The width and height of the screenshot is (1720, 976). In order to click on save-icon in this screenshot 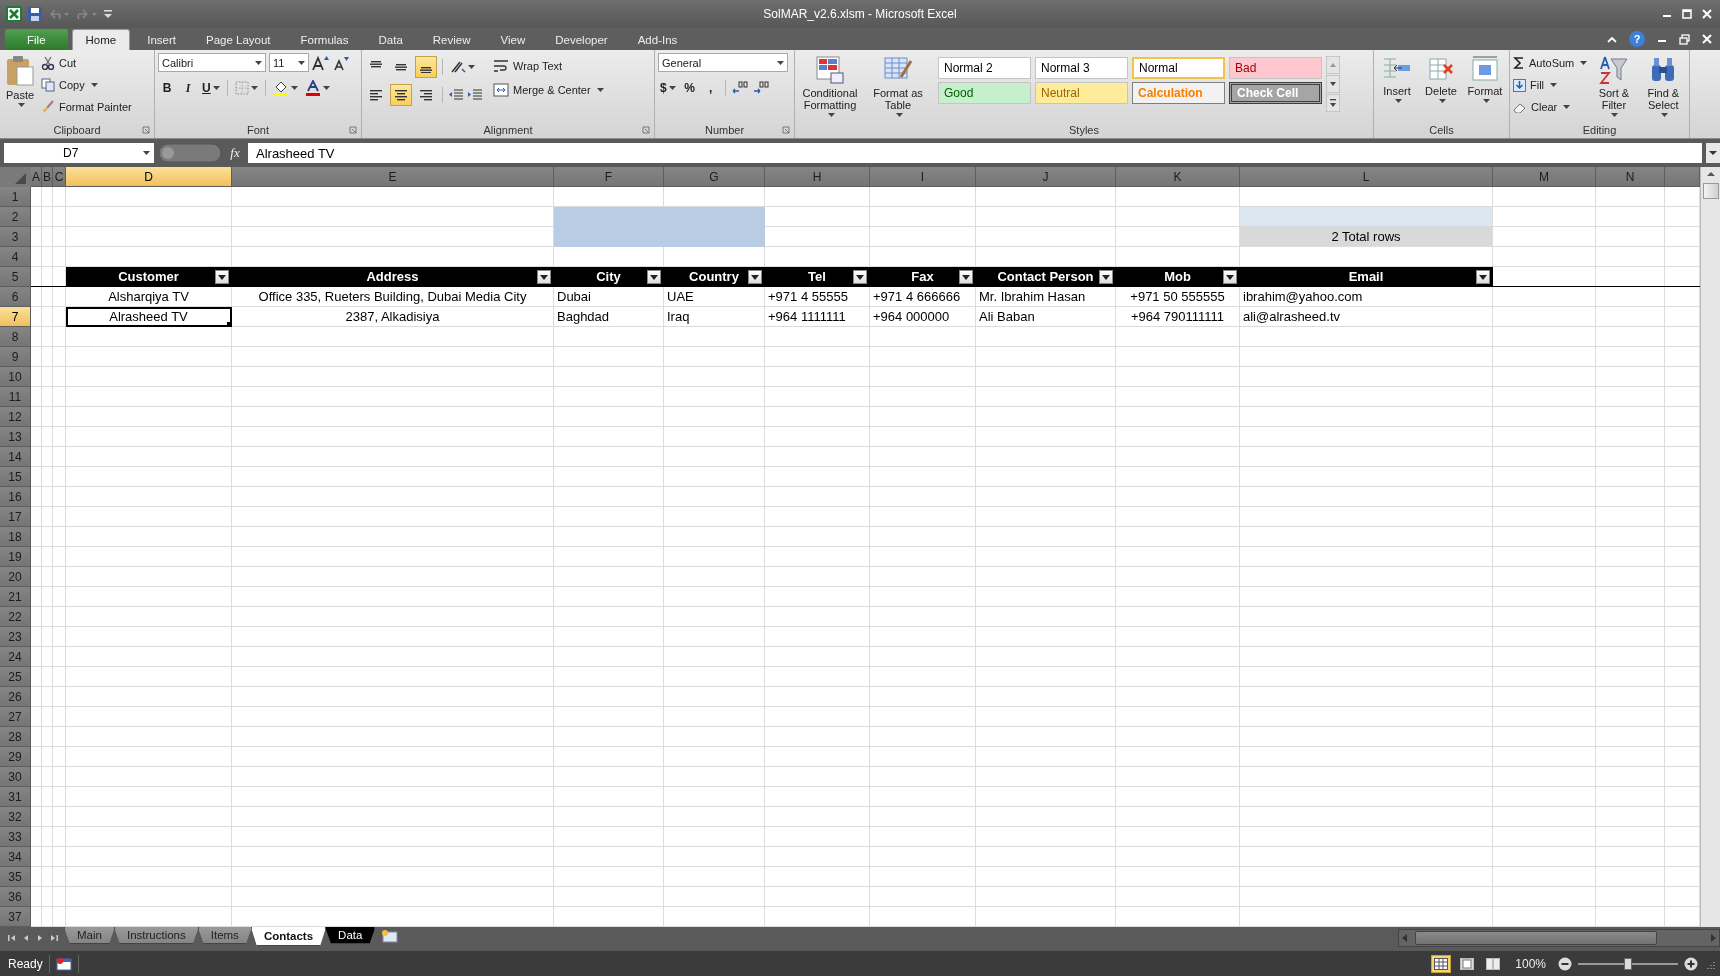, I will do `click(35, 14)`.